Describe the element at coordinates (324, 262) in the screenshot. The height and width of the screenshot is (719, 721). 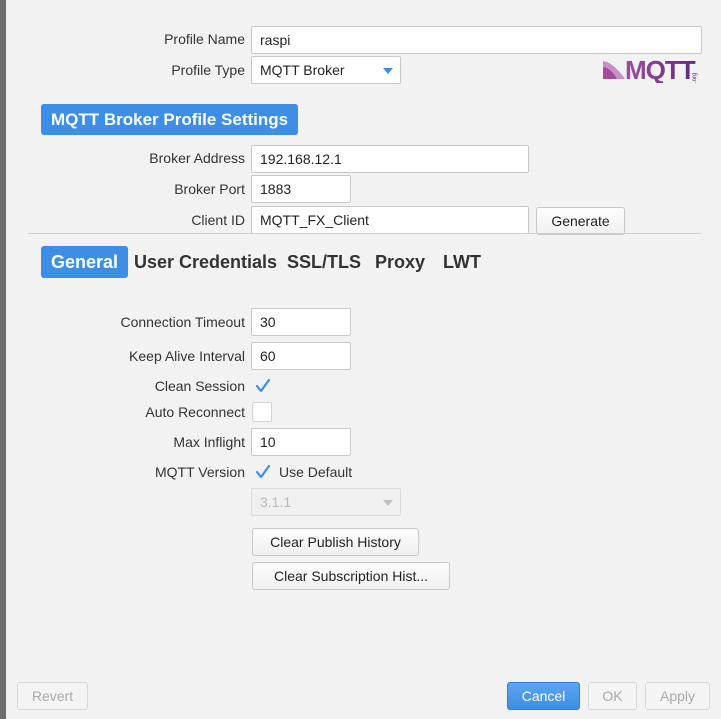
I see `tab-ssl-tls: SSL/TLS` at that location.